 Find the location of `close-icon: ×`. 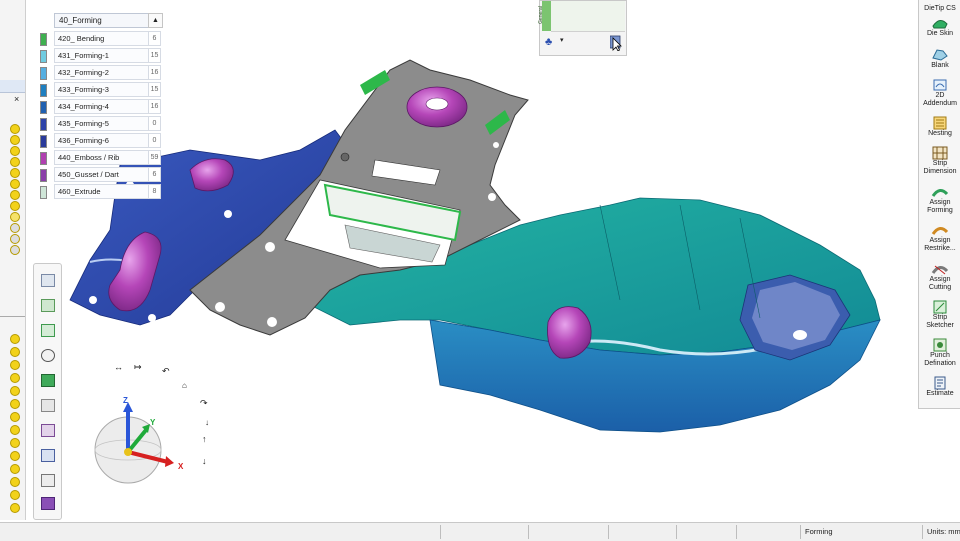

close-icon: × is located at coordinates (16, 99).